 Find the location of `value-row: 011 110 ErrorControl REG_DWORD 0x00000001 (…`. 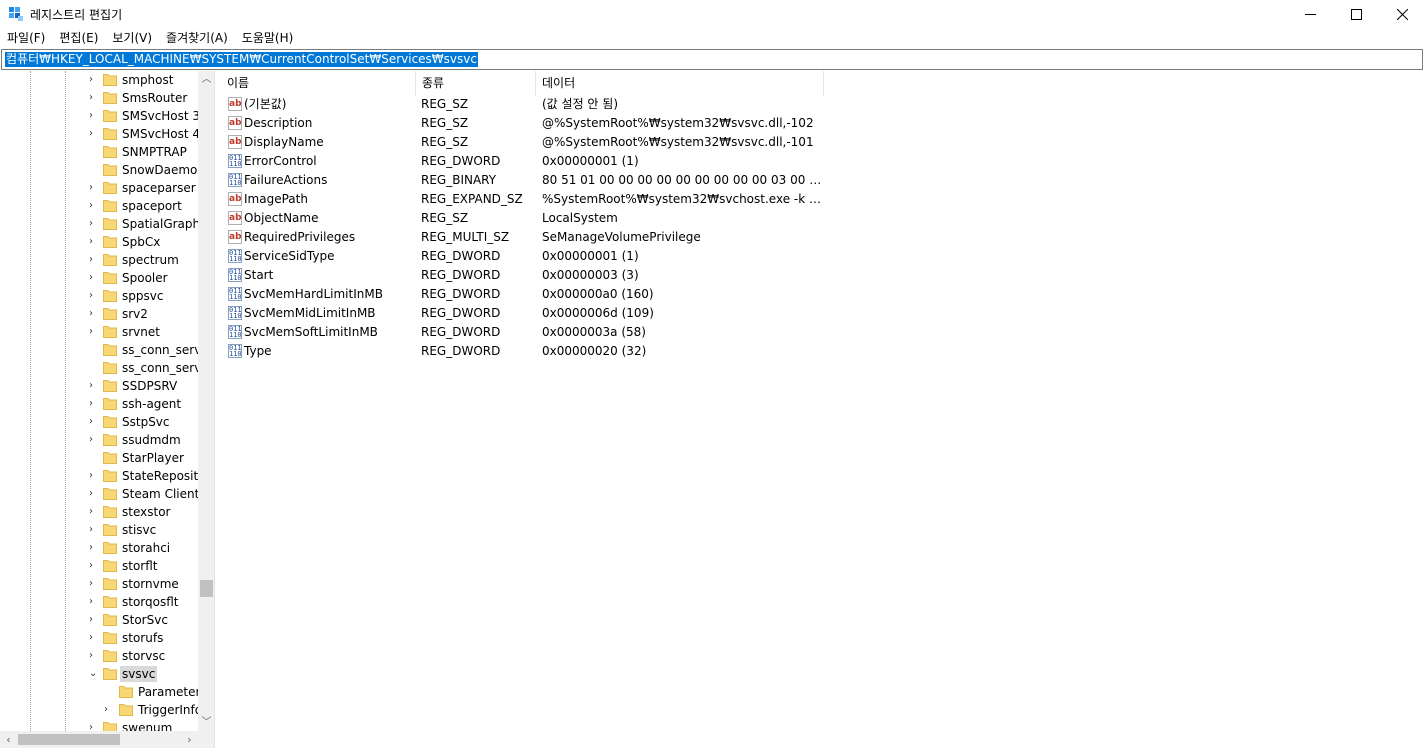

value-row: 011 110 ErrorControl REG_DWORD 0x00000001 (… is located at coordinates (521, 161).